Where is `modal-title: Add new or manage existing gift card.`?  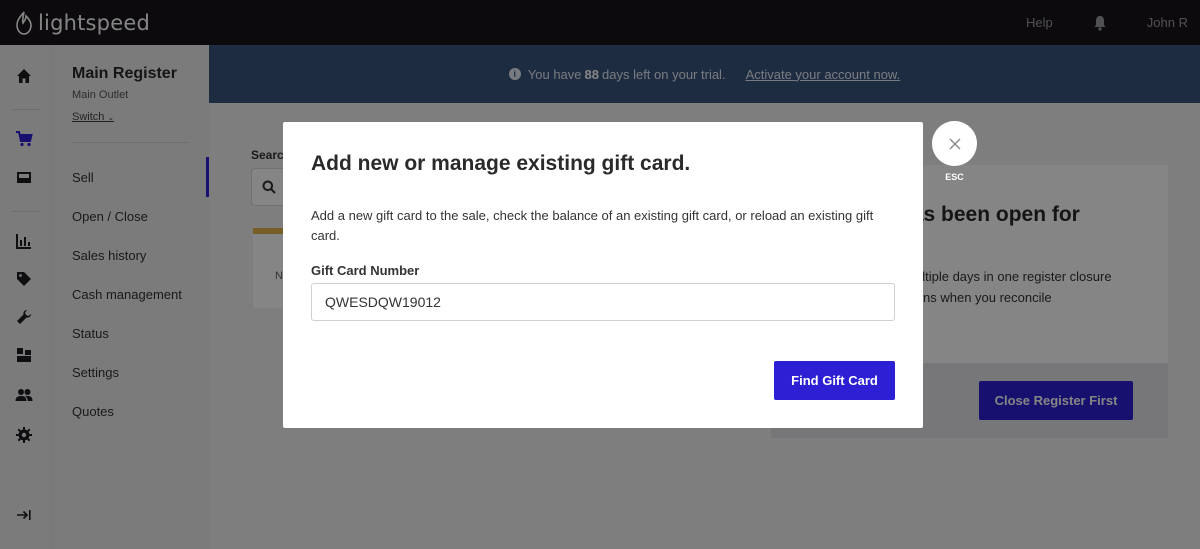 modal-title: Add new or manage existing gift card. is located at coordinates (501, 163).